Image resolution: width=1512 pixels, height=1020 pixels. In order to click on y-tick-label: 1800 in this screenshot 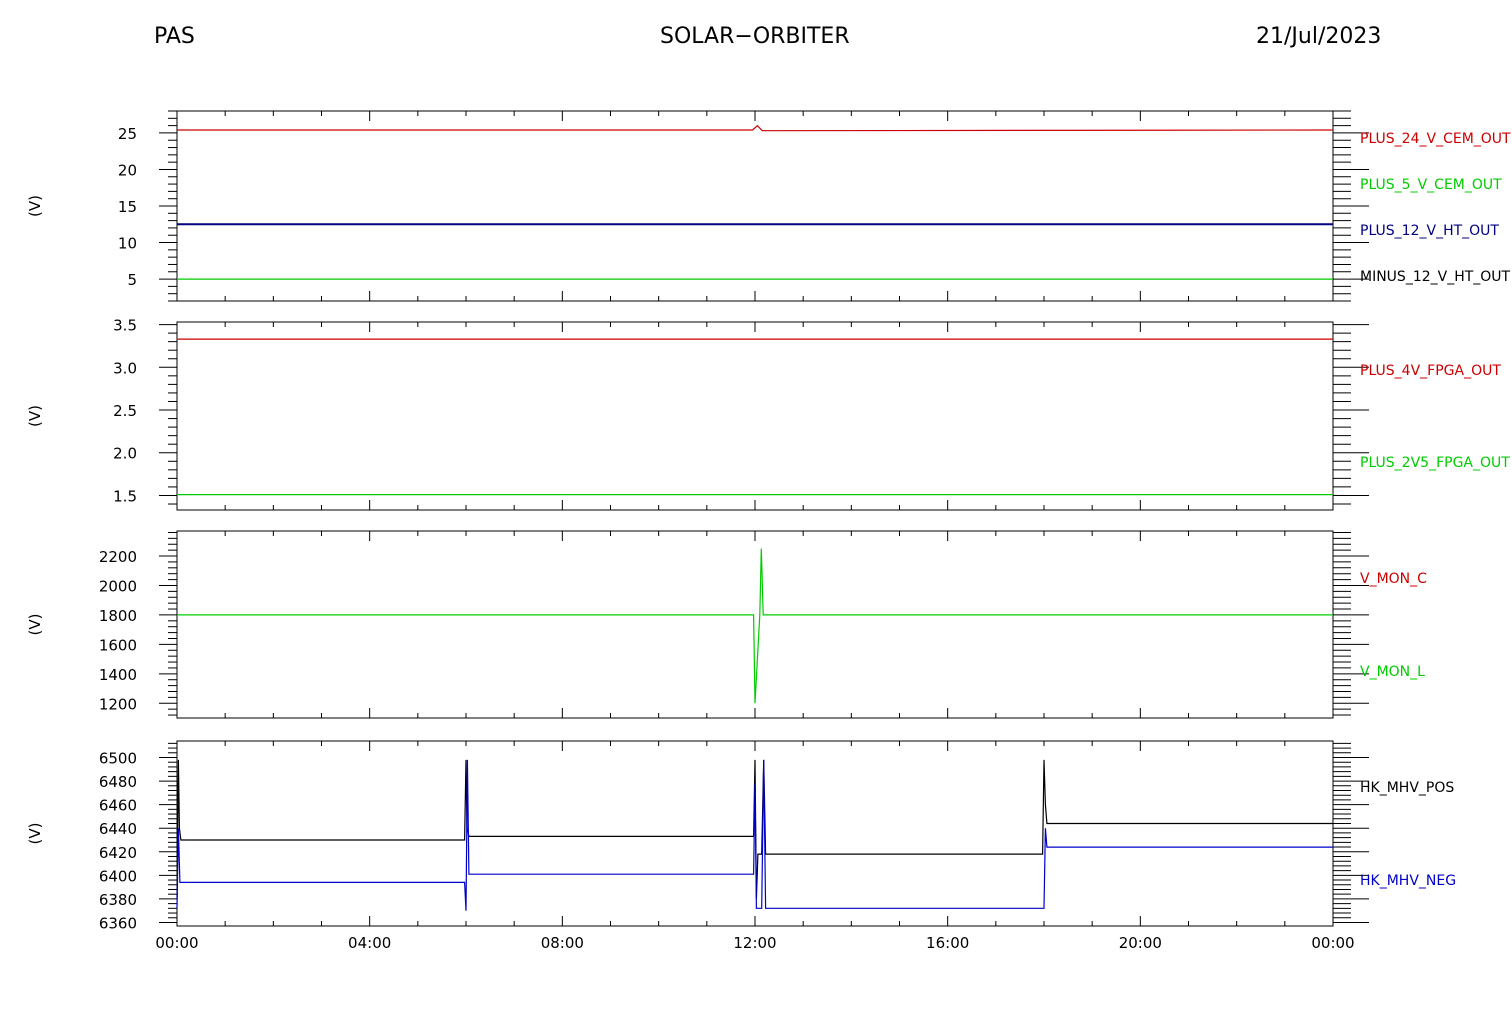, I will do `click(118, 616)`.